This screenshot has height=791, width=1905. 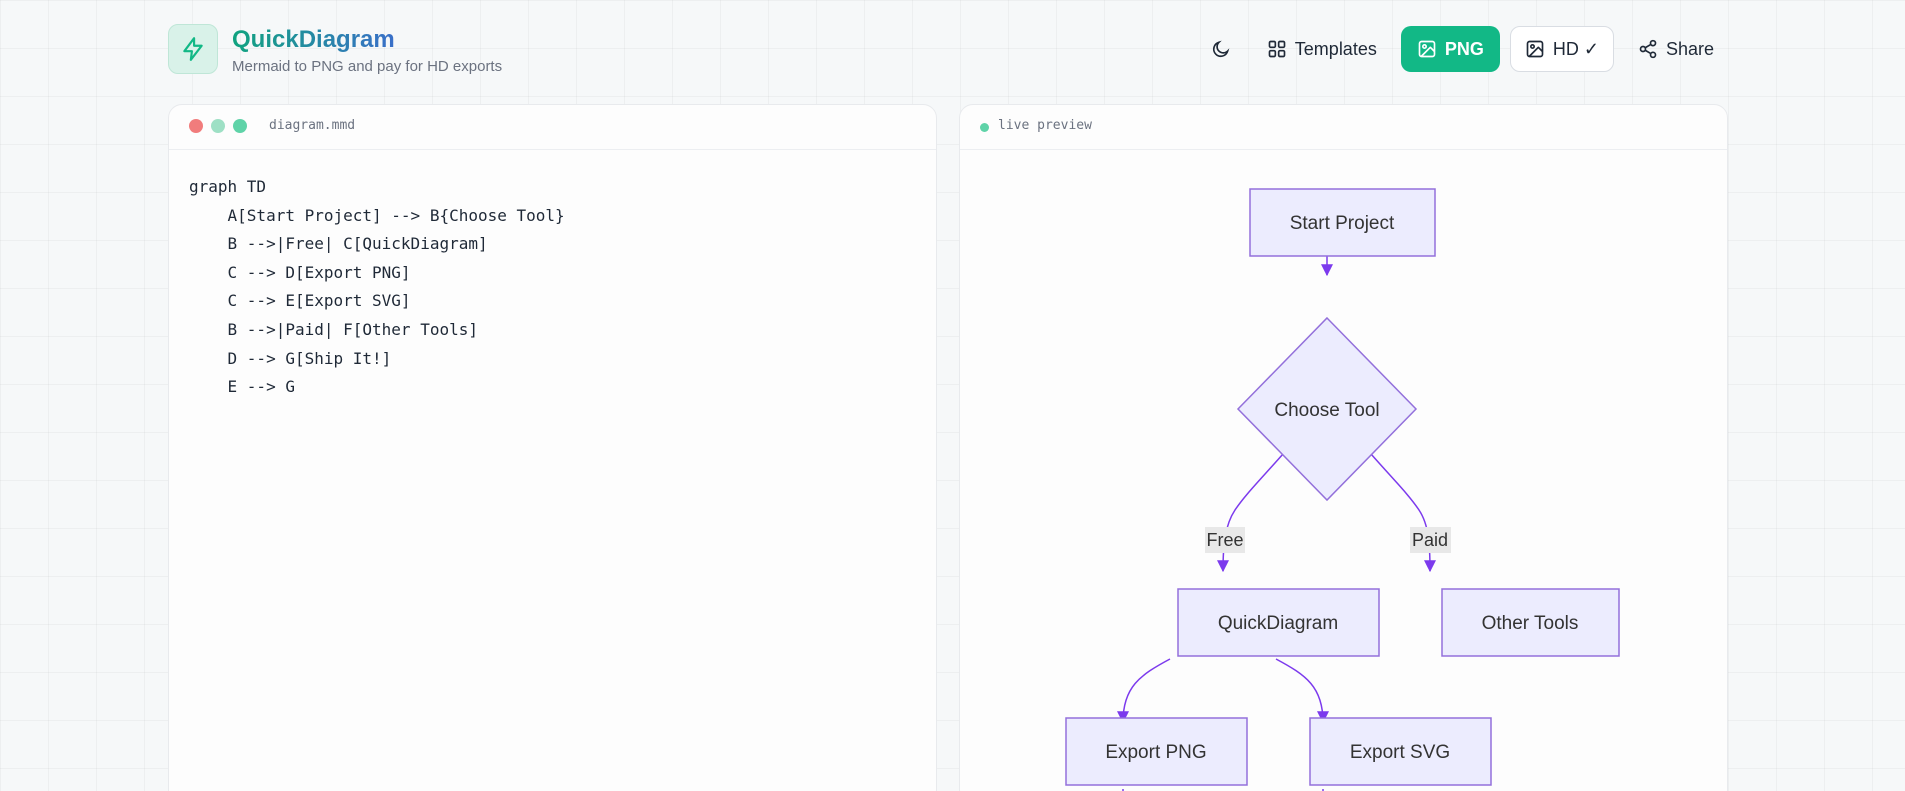 What do you see at coordinates (313, 39) in the screenshot?
I see `app-title: QuickDiagram` at bounding box center [313, 39].